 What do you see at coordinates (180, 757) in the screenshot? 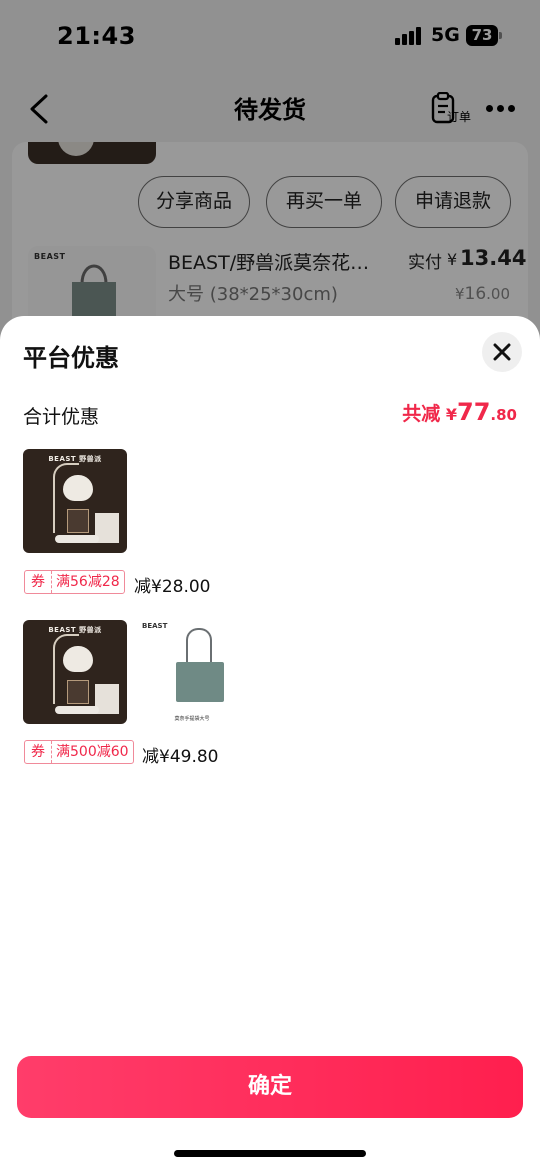
I see `discount-amount: 减¥49.80` at bounding box center [180, 757].